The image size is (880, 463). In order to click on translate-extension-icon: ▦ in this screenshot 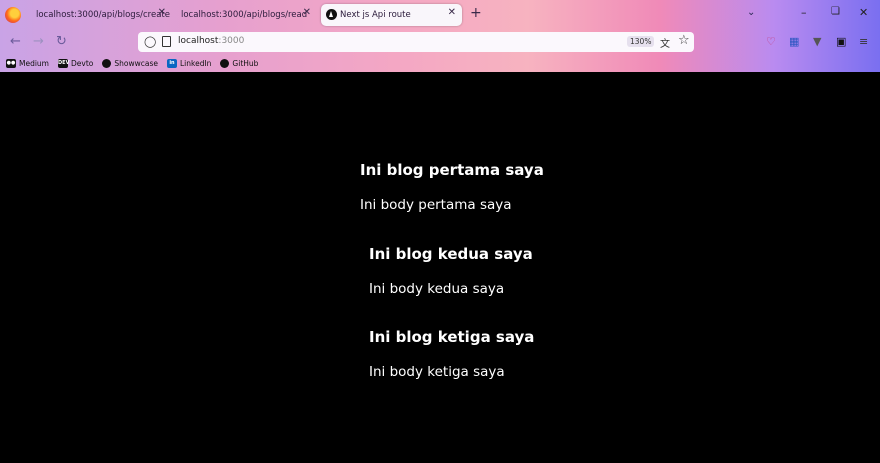, I will do `click(794, 41)`.